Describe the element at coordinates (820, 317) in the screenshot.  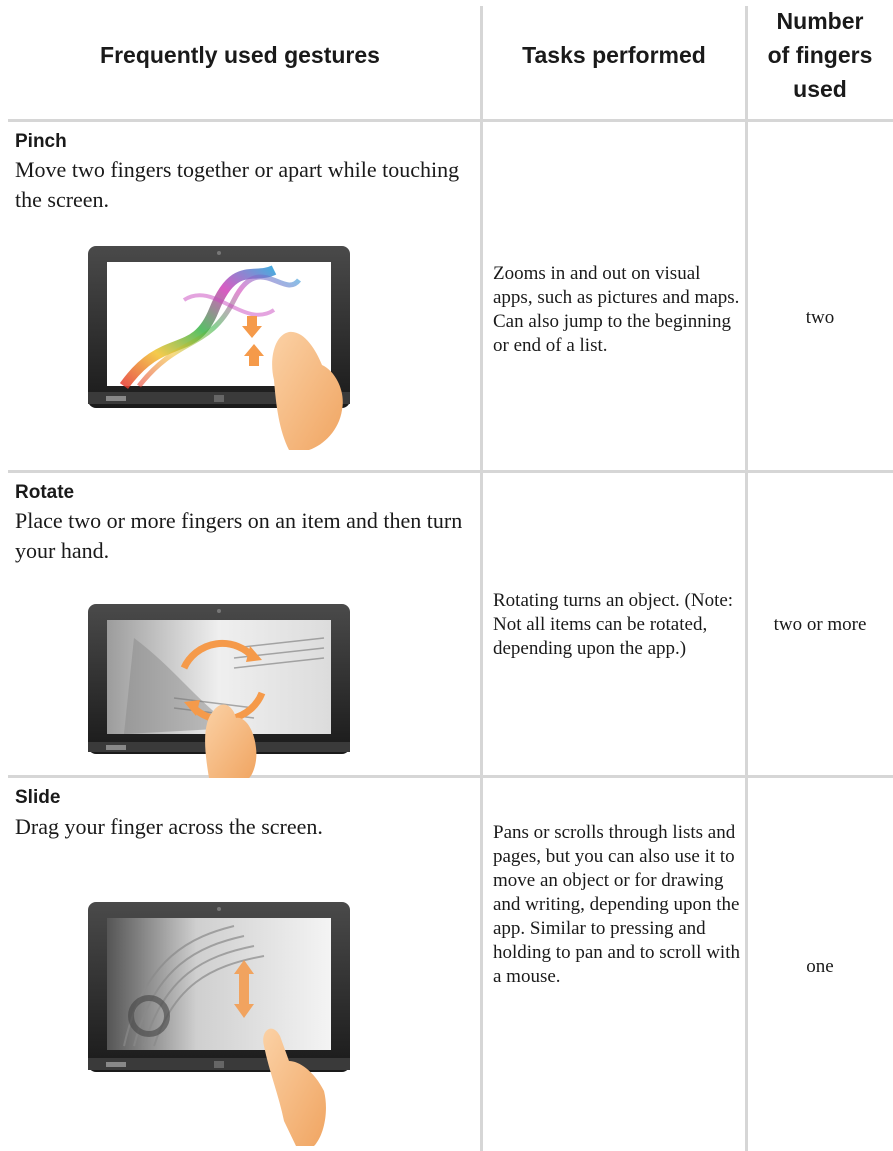
I see `finger-count: two` at that location.